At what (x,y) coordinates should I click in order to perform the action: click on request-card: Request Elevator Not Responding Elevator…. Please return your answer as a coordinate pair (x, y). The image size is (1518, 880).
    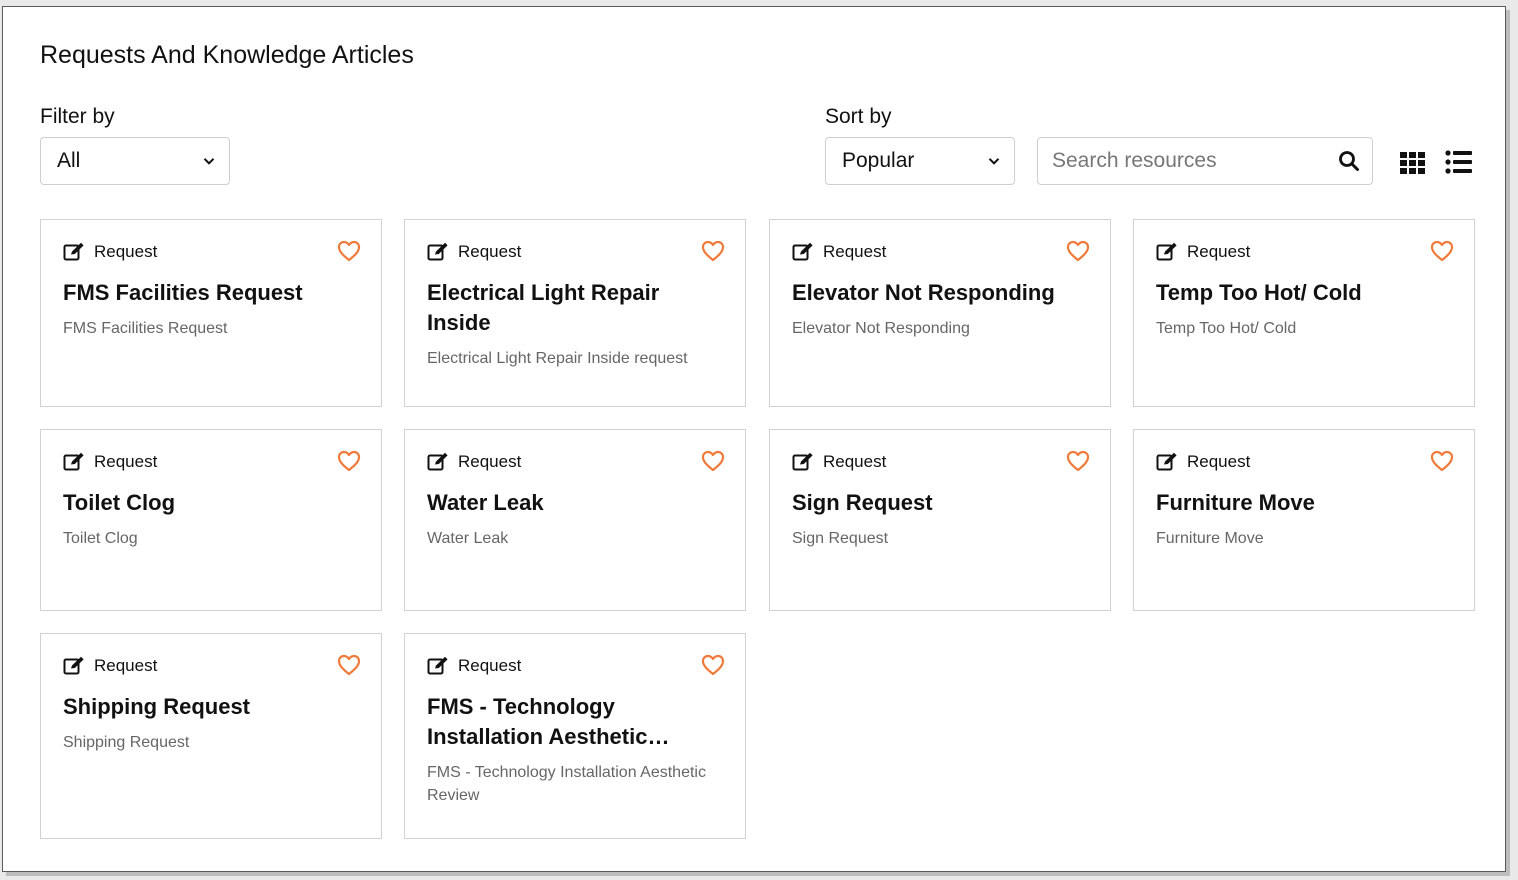
    Looking at the image, I should click on (940, 313).